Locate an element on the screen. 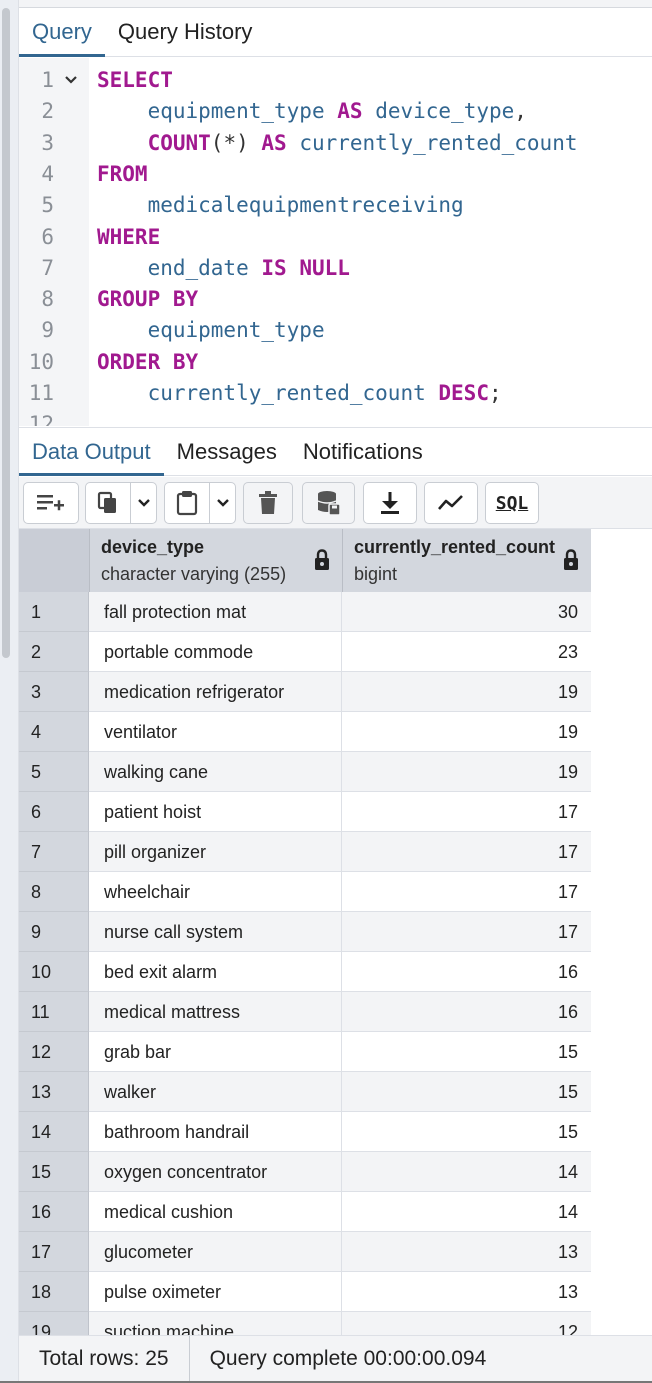  cell-device-type: walking cane is located at coordinates (215, 772).